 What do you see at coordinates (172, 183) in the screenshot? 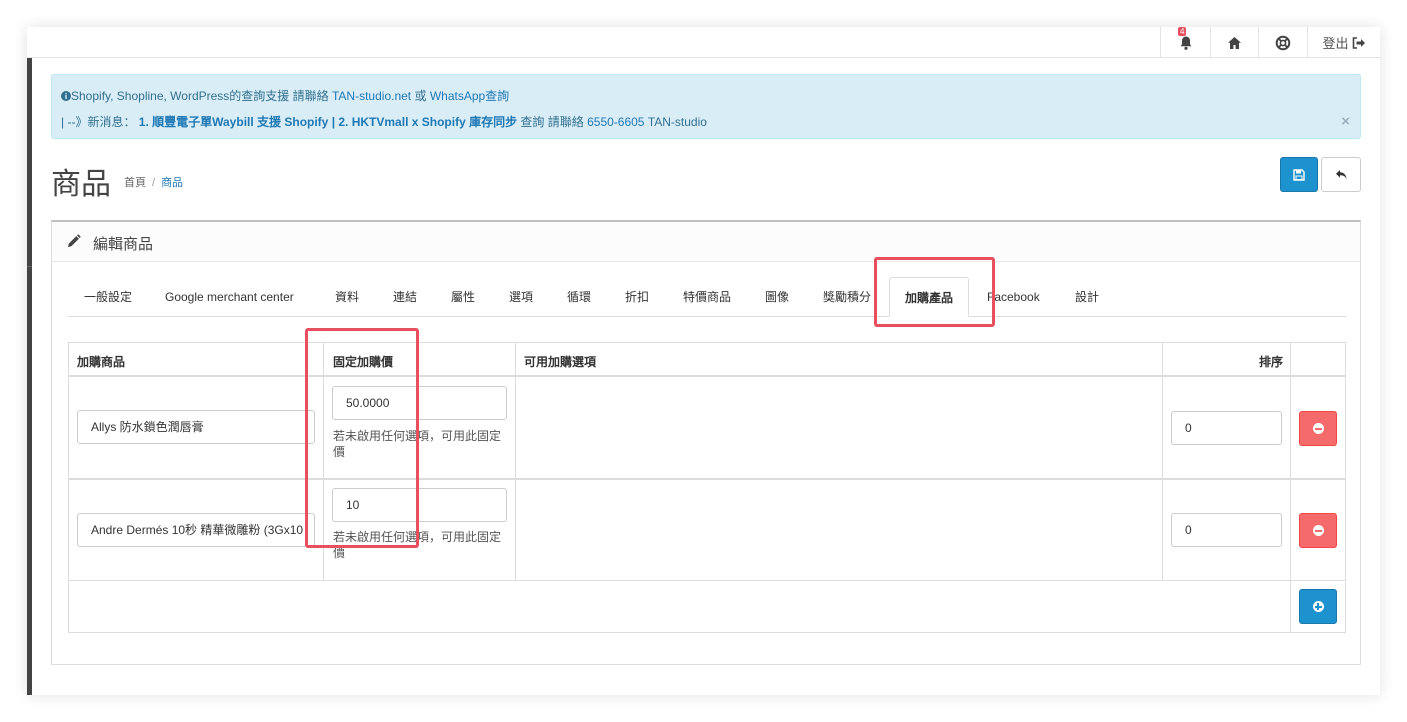
I see `breadcrumb-current: 商品` at bounding box center [172, 183].